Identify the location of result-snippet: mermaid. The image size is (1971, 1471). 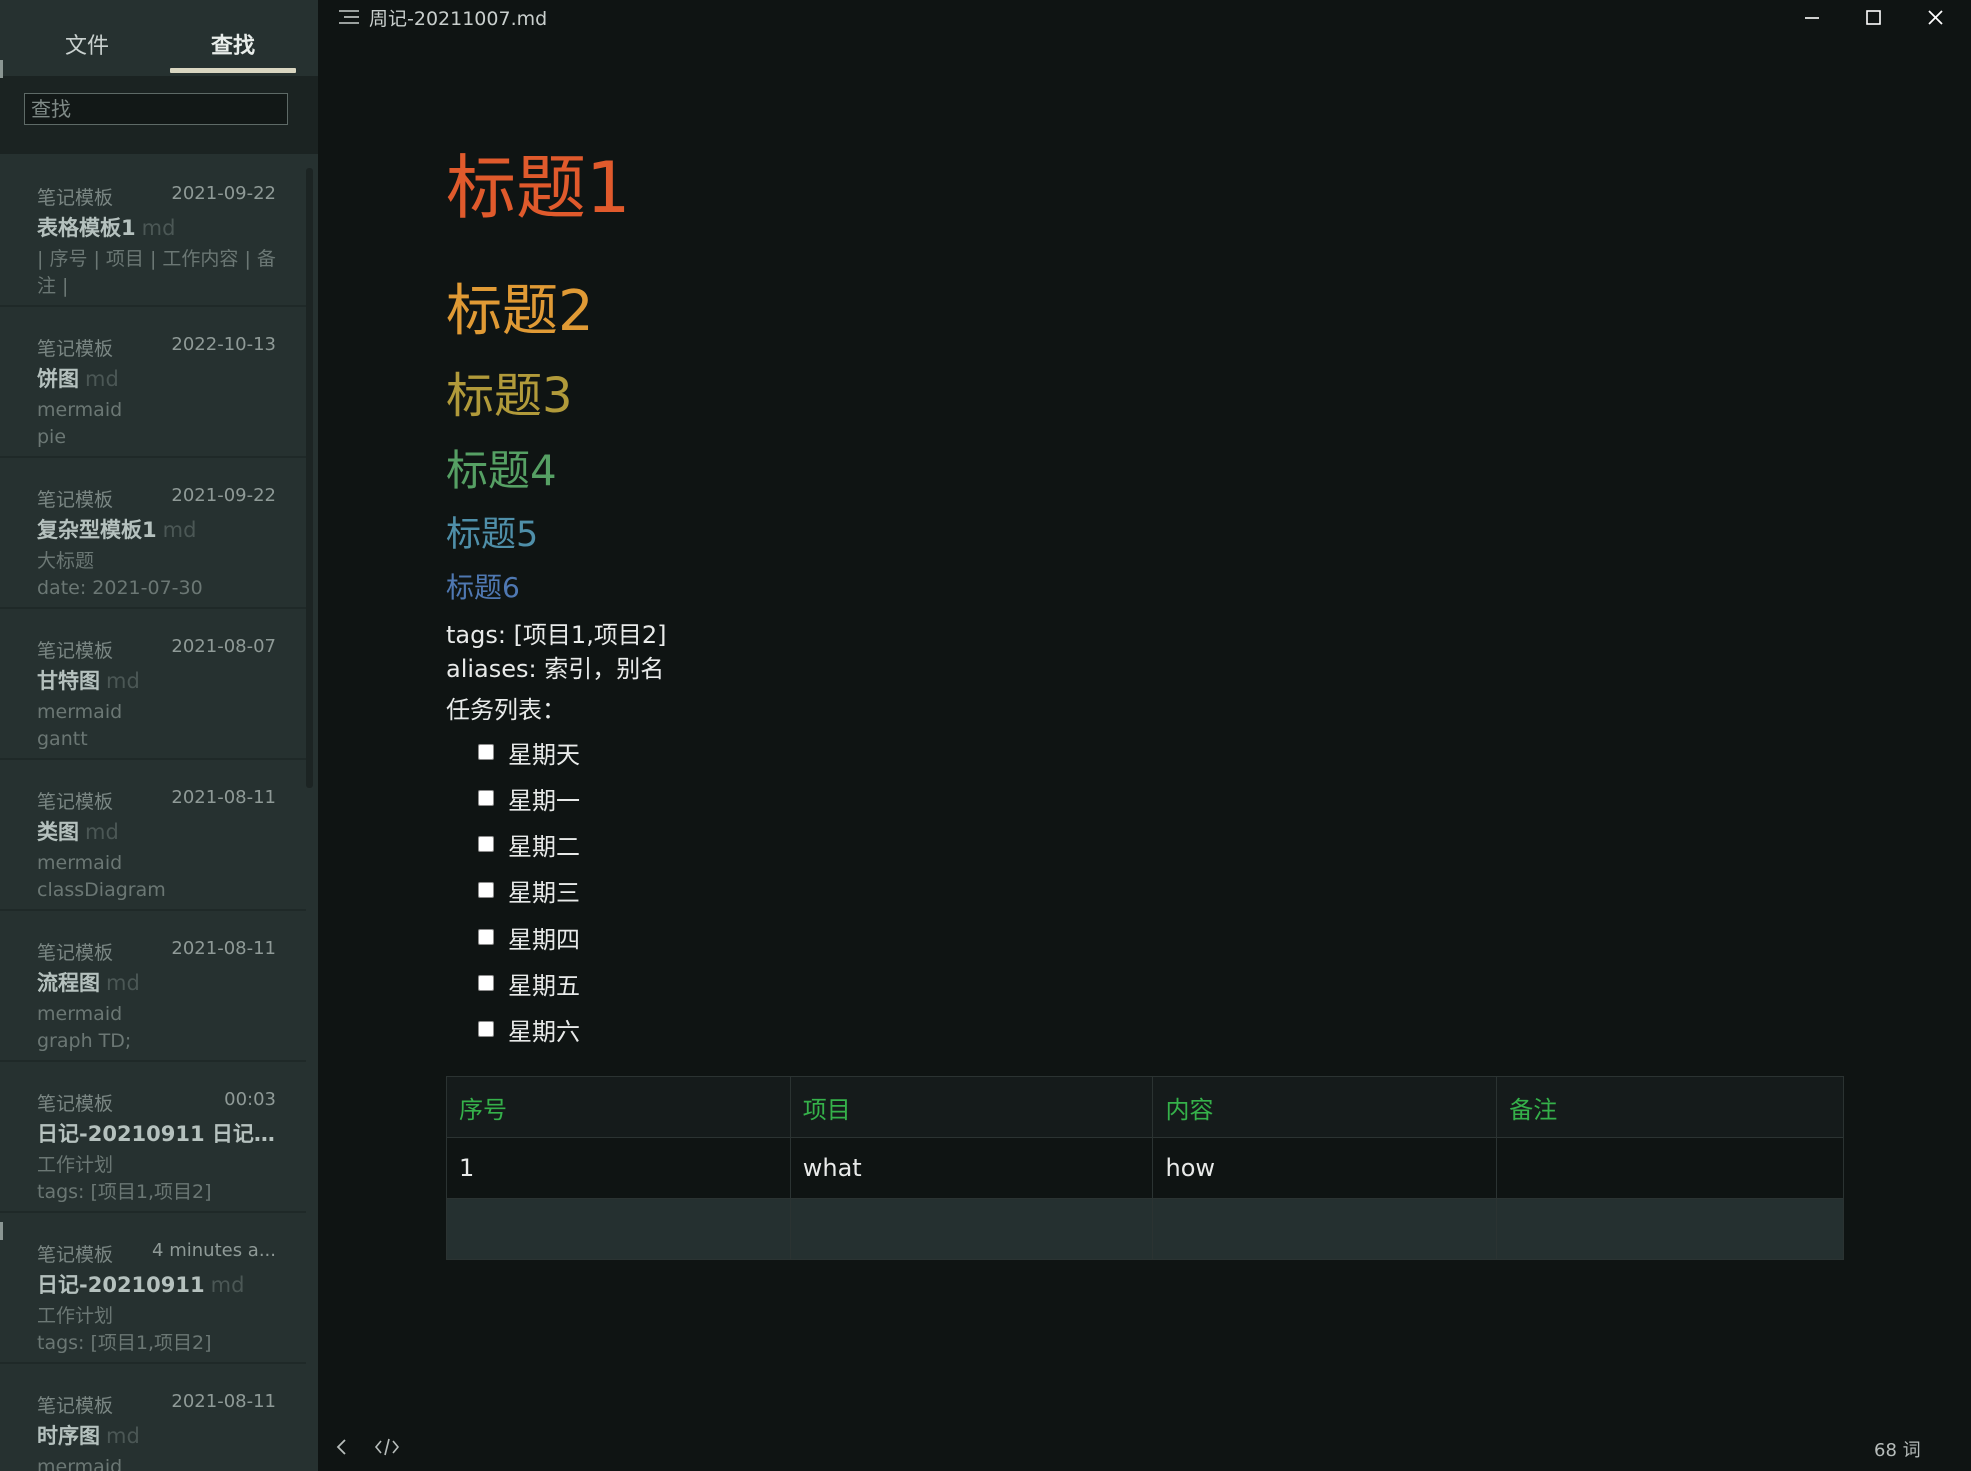
(162, 1462).